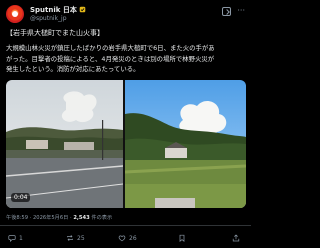 This screenshot has height=248, width=320. I want to click on post-timestamp: 午後8:59 · 2026年5月6日, so click(37, 218).